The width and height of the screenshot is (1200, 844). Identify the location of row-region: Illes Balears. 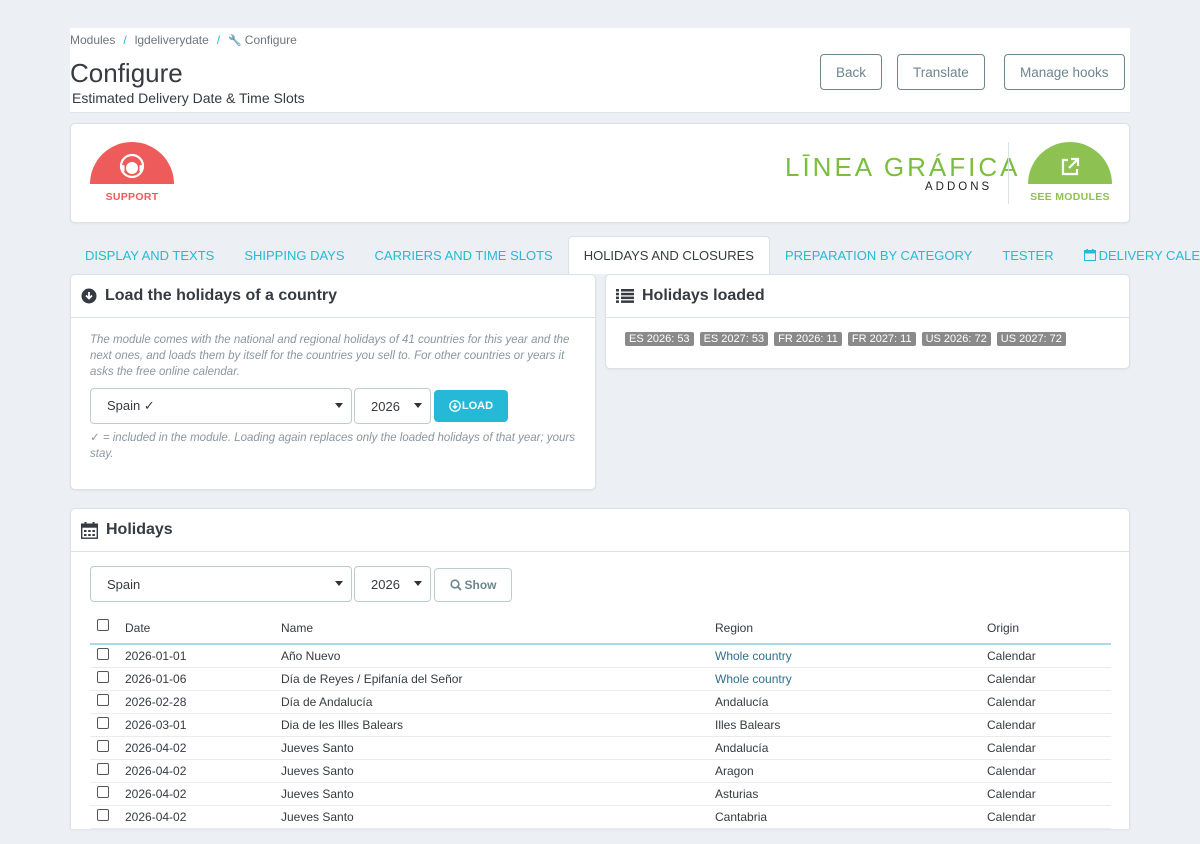
(748, 725).